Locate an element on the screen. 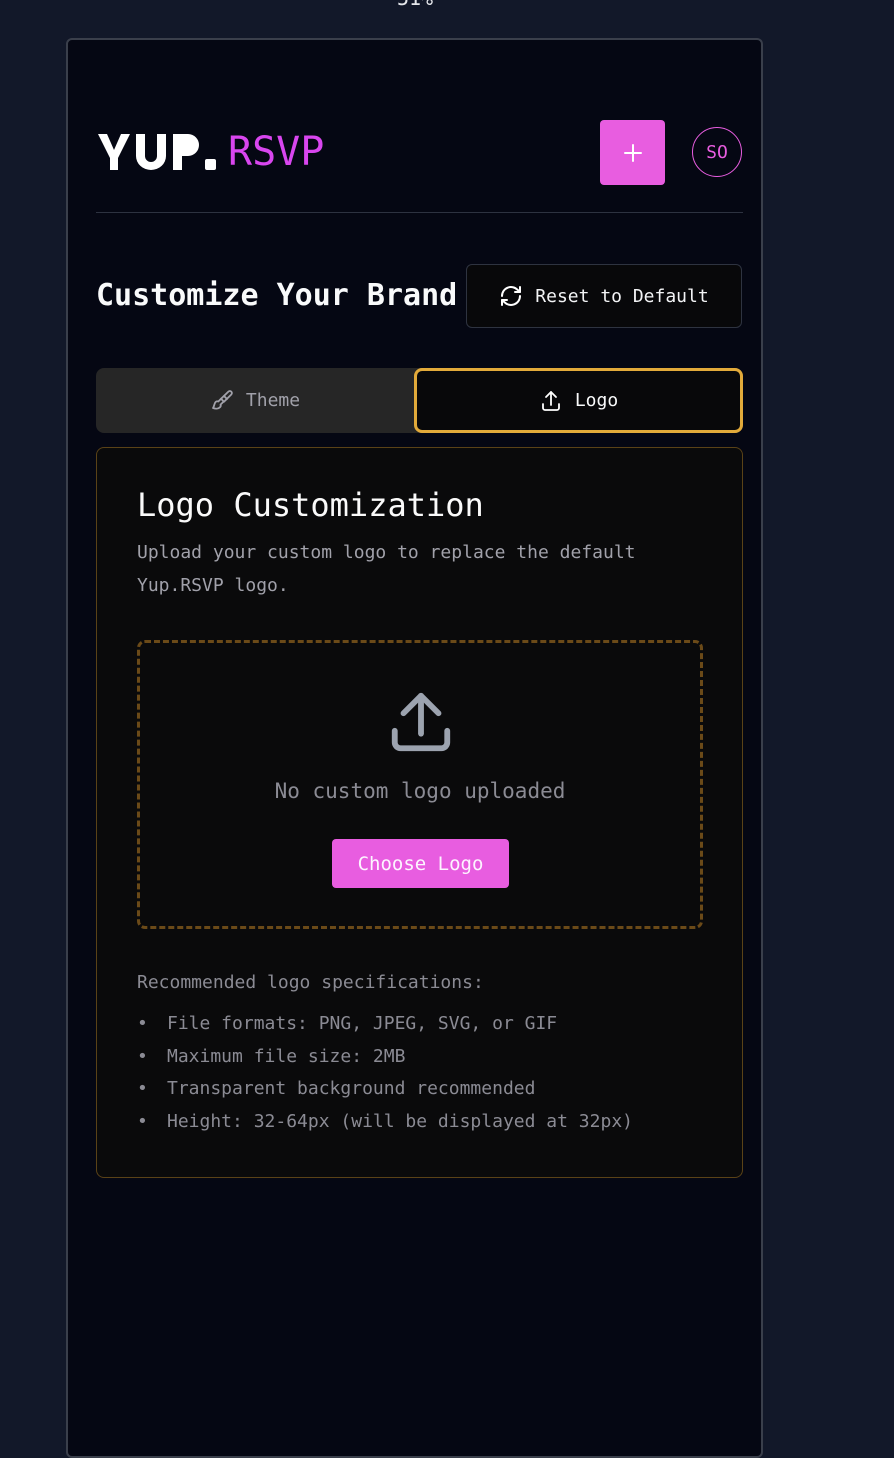  tab-theme-label: Theme is located at coordinates (273, 400).